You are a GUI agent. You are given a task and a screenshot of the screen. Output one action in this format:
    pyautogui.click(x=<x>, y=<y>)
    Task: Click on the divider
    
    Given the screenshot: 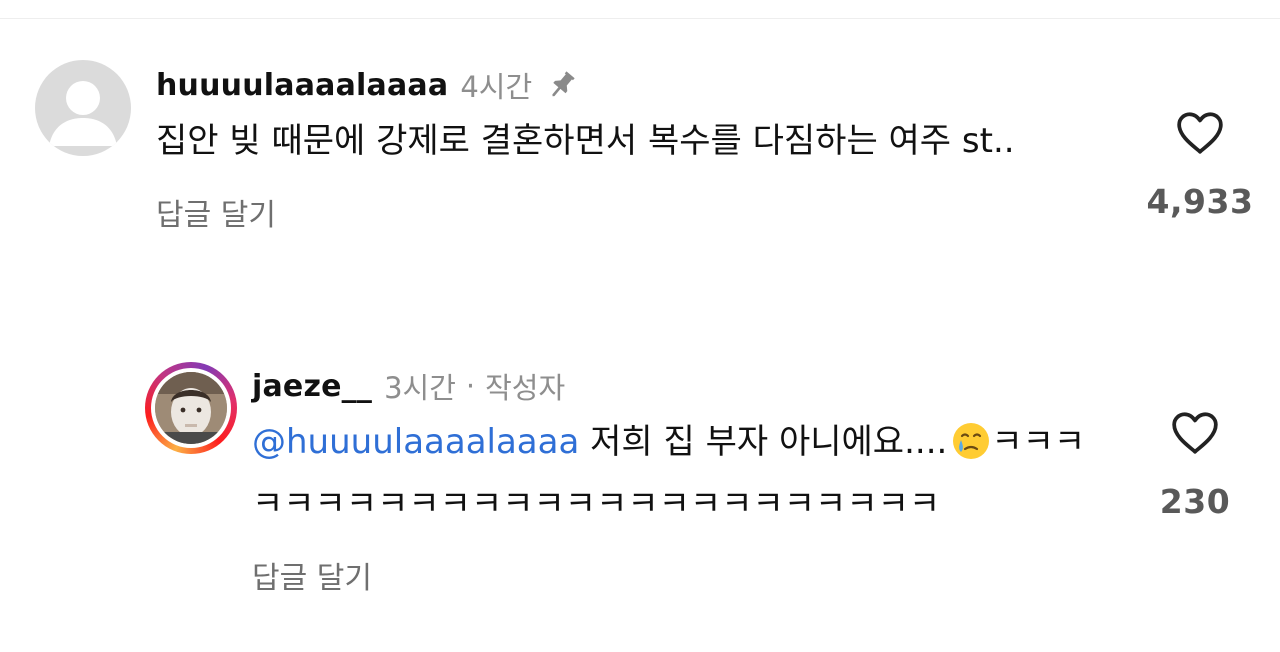 What is the action you would take?
    pyautogui.click(x=640, y=18)
    